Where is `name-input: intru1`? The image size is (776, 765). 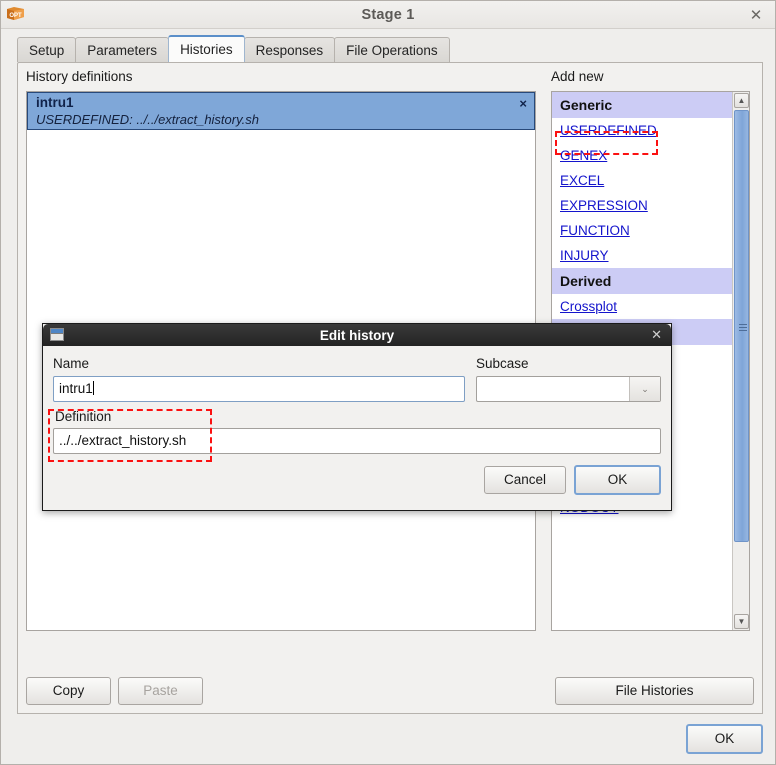 name-input: intru1 is located at coordinates (259, 389).